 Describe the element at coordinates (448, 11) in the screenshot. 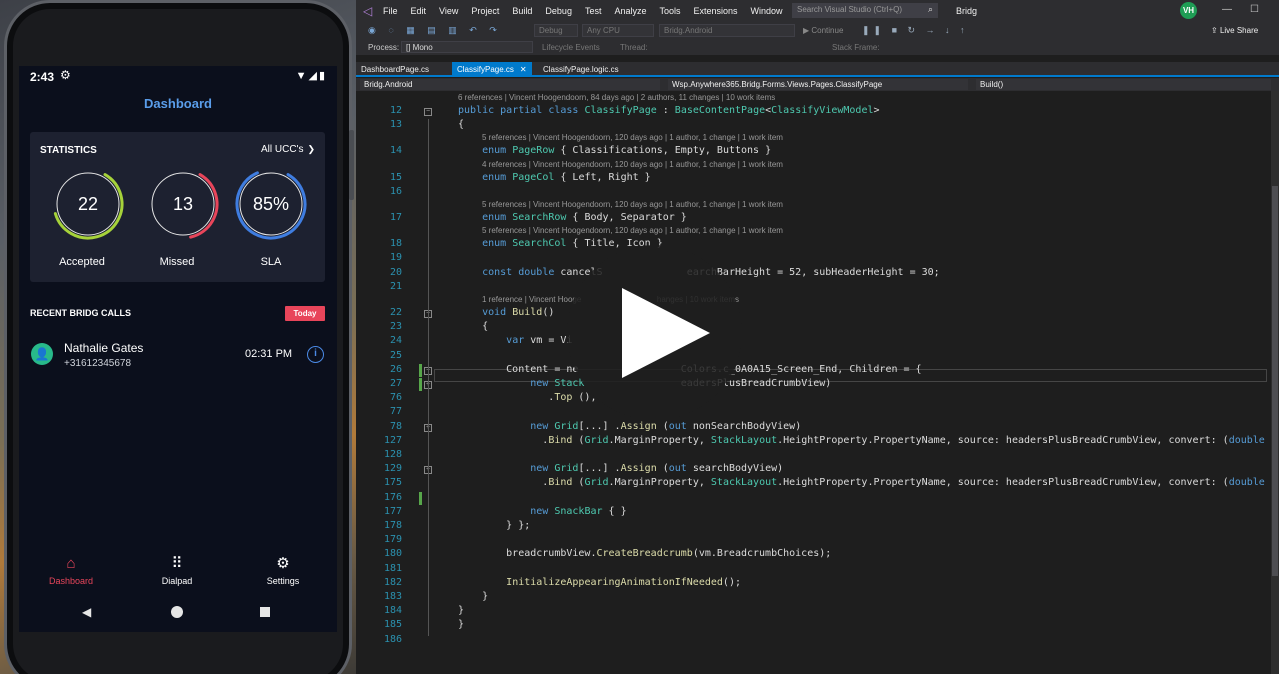

I see `menu-view: View` at that location.